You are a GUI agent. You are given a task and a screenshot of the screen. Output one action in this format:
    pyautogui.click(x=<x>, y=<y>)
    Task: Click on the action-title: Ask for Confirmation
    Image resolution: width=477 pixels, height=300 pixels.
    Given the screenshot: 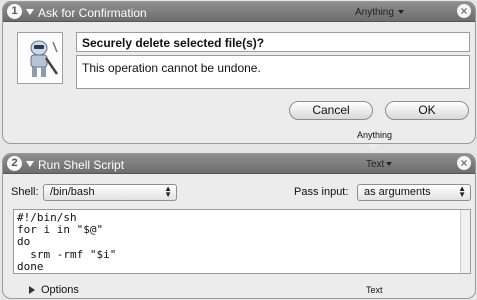 What is the action you would take?
    pyautogui.click(x=92, y=13)
    